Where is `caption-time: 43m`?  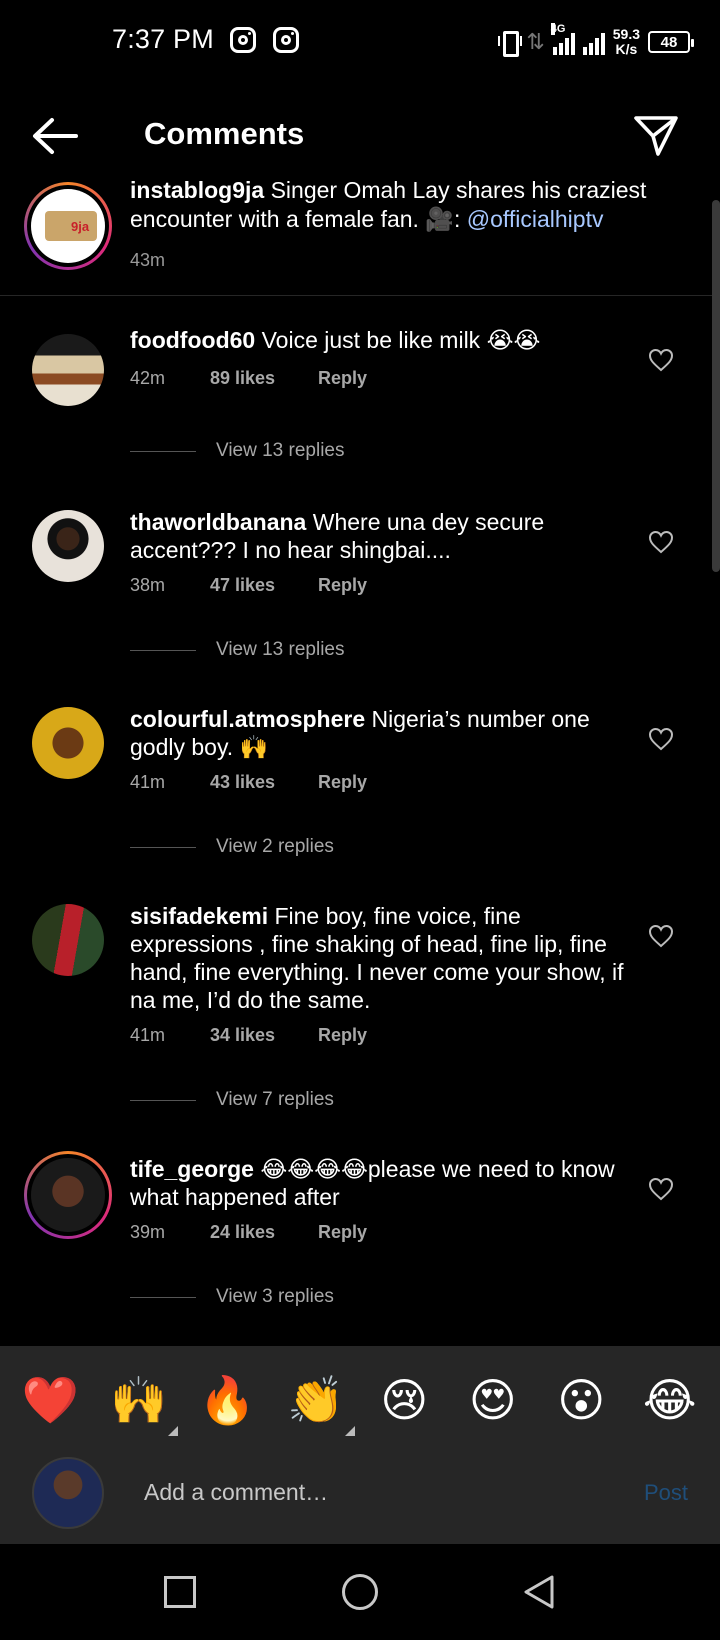 caption-time: 43m is located at coordinates (148, 260).